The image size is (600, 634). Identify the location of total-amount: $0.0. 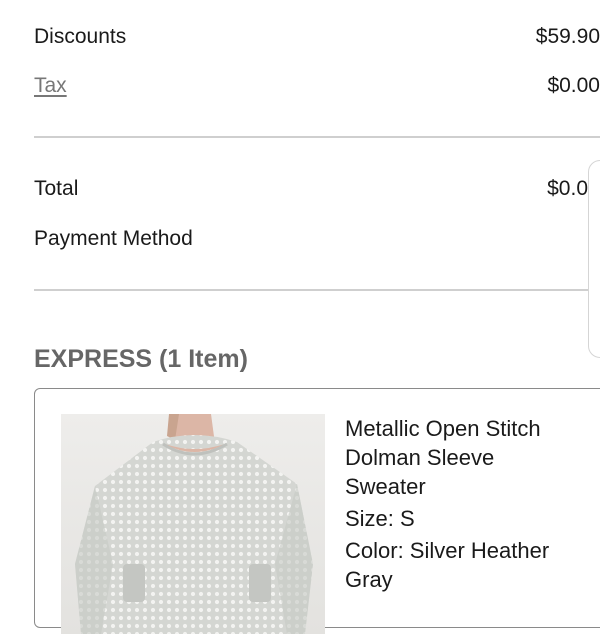
(567, 188).